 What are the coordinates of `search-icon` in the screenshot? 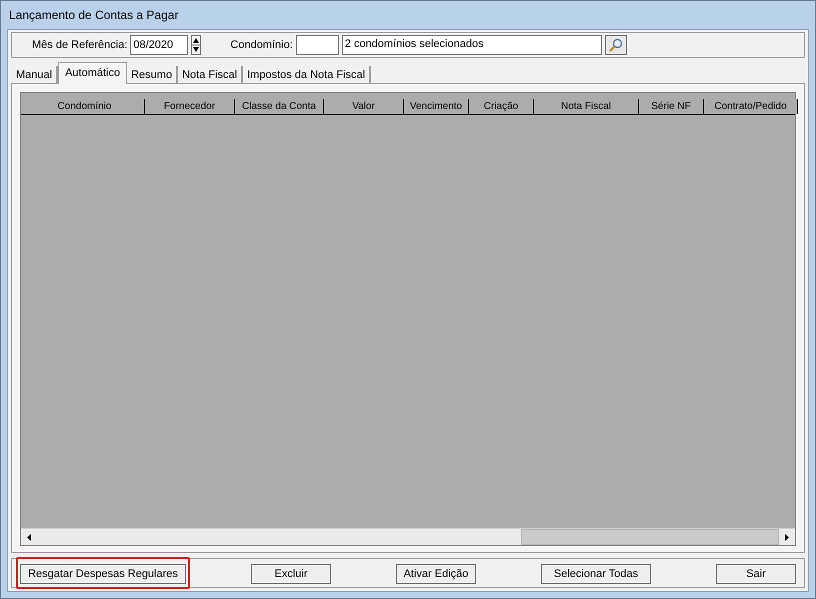 It's located at (615, 45).